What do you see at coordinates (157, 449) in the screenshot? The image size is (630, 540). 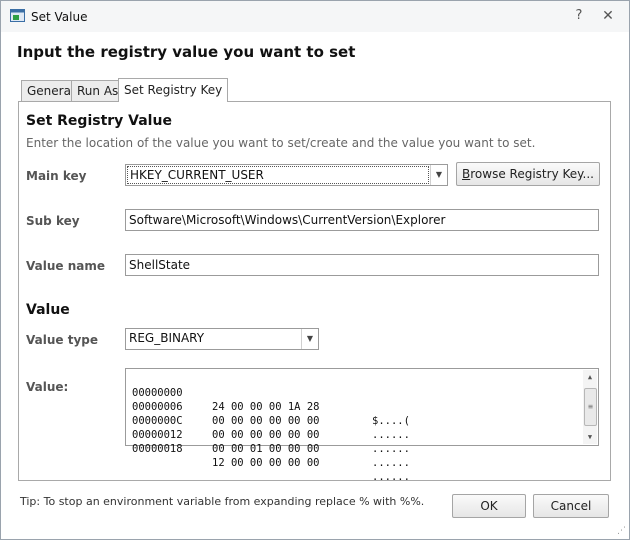 I see `hex-offset: 00000018` at bounding box center [157, 449].